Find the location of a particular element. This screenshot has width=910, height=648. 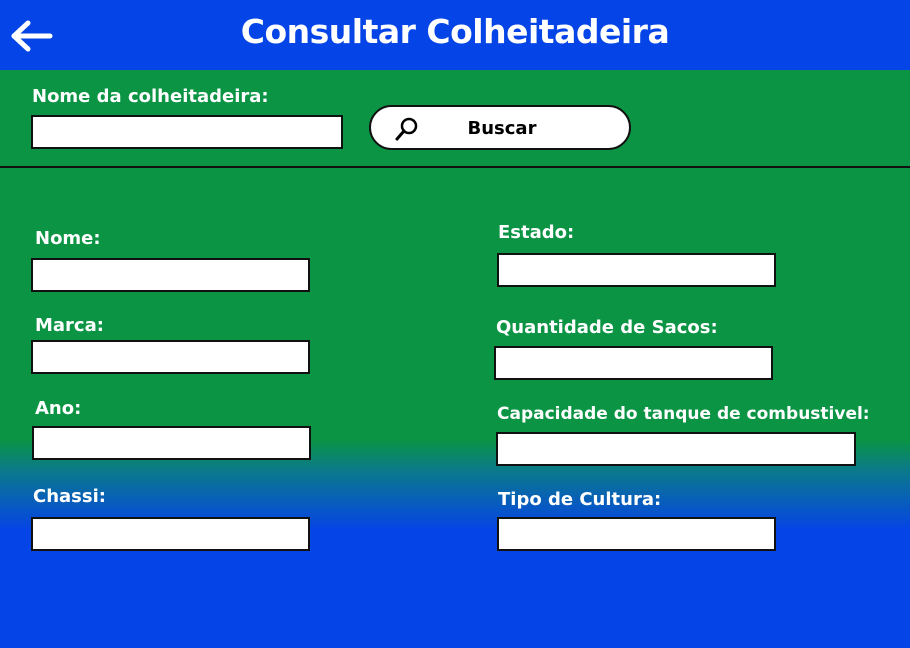

nome-field is located at coordinates (170, 275).